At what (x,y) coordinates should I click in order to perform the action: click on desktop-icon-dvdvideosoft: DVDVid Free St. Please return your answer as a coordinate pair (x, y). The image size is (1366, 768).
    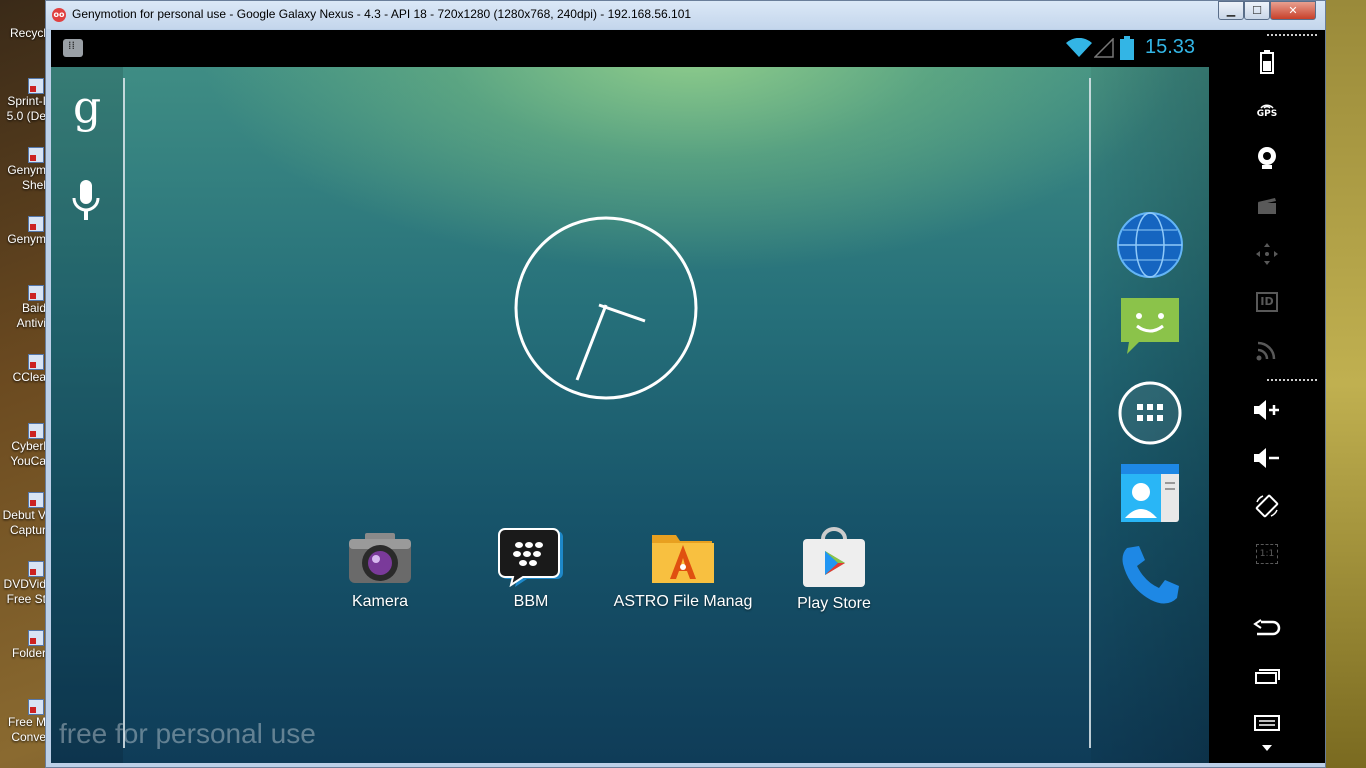
    Looking at the image, I should click on (23, 584).